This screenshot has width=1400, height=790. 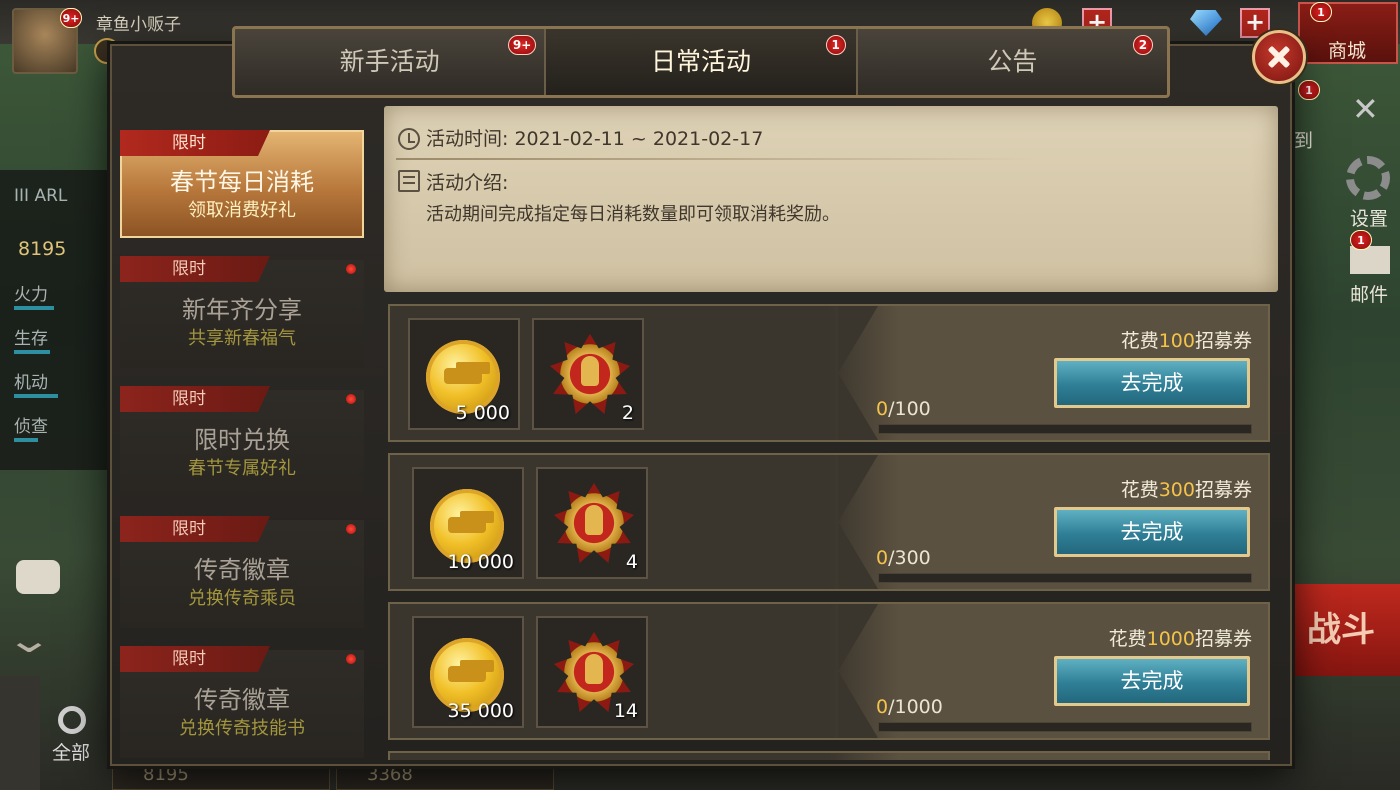 I want to click on mail-icon, so click(x=1370, y=260).